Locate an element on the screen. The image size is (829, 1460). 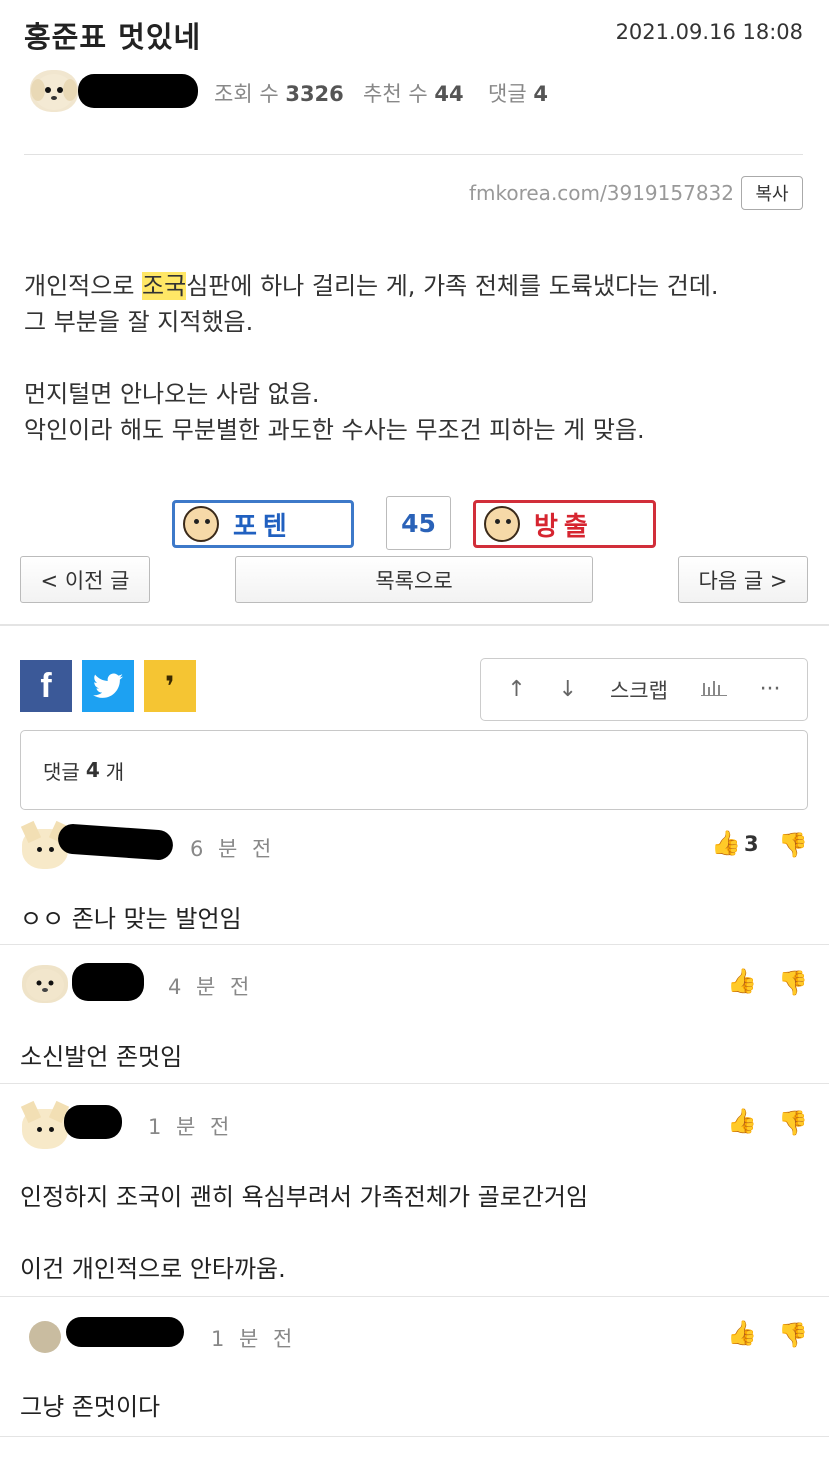
post-title: 홍준표 멋있네 is located at coordinates (113, 37).